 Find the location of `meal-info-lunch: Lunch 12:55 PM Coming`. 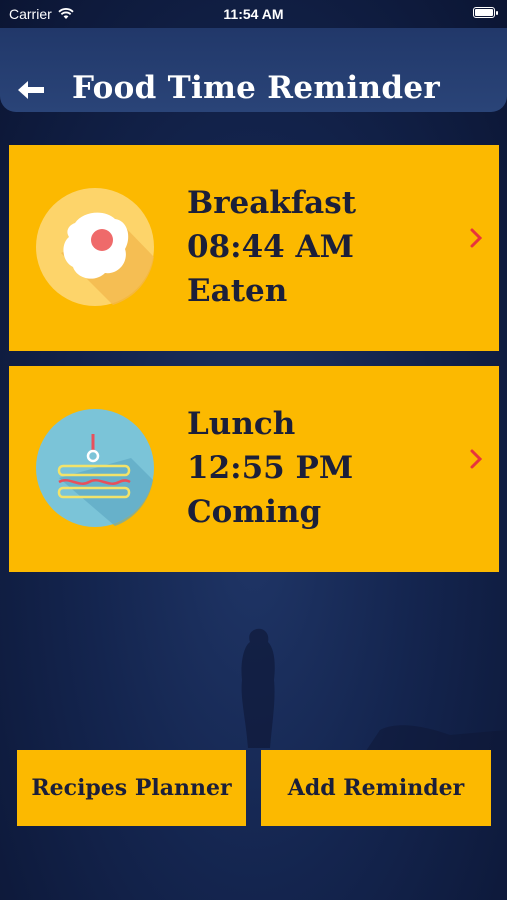

meal-info-lunch: Lunch 12:55 PM Coming is located at coordinates (270, 468).